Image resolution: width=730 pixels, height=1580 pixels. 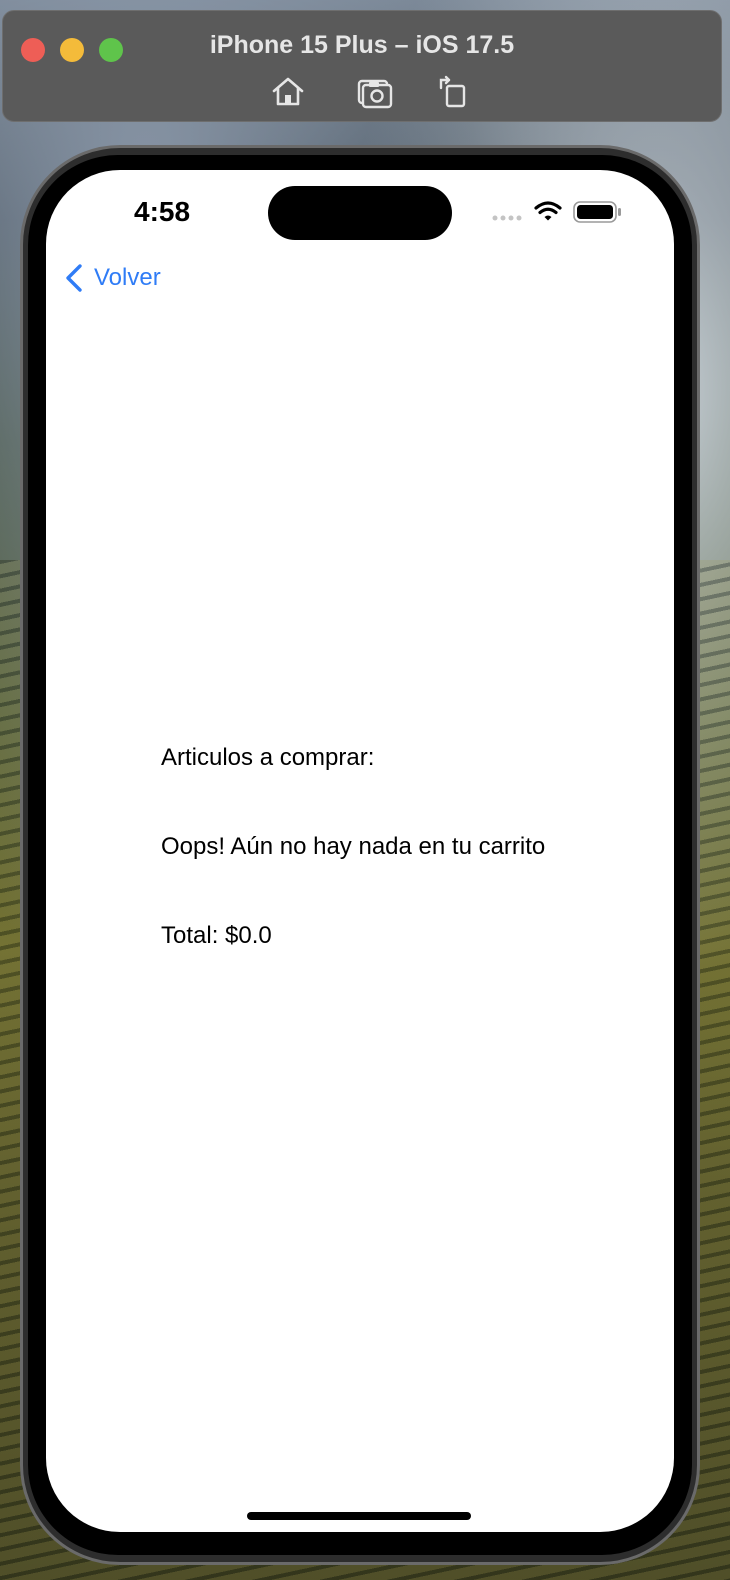 I want to click on status-icons, so click(x=556, y=212).